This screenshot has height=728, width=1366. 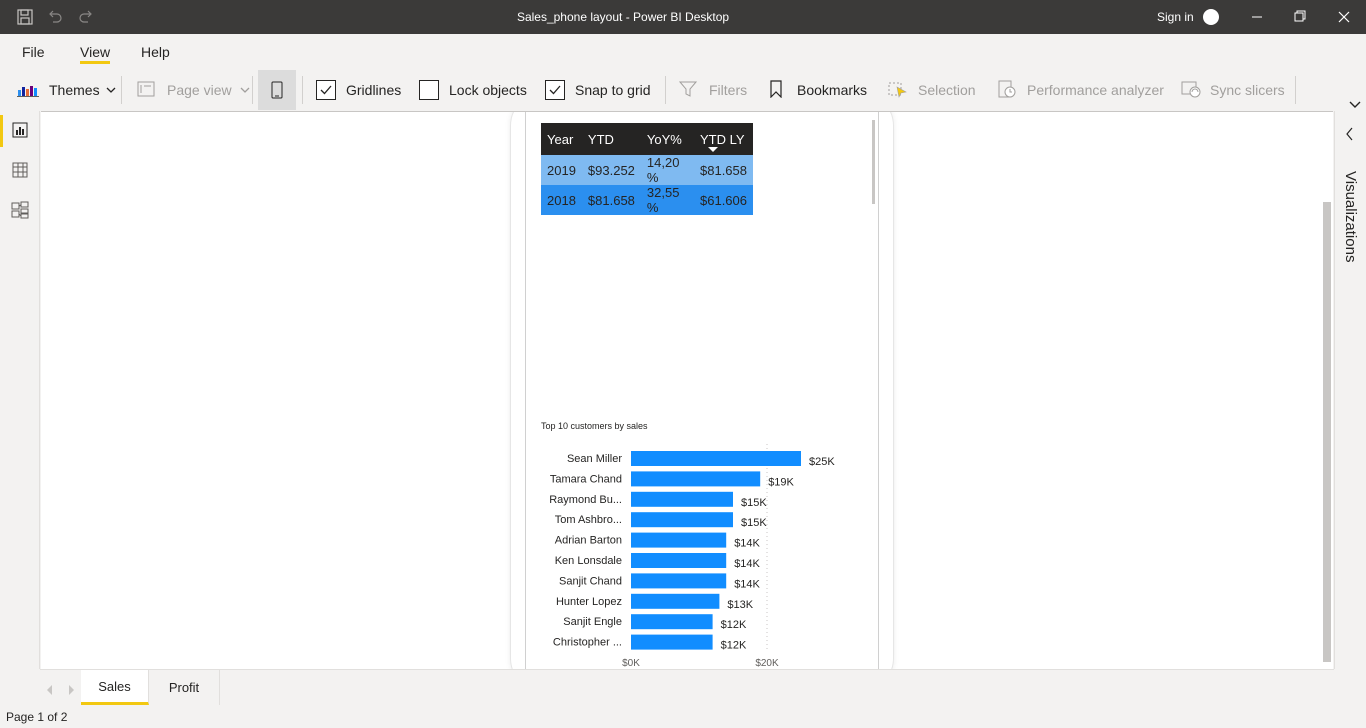 What do you see at coordinates (199, 90) in the screenshot?
I see `page-view-label: Page view` at bounding box center [199, 90].